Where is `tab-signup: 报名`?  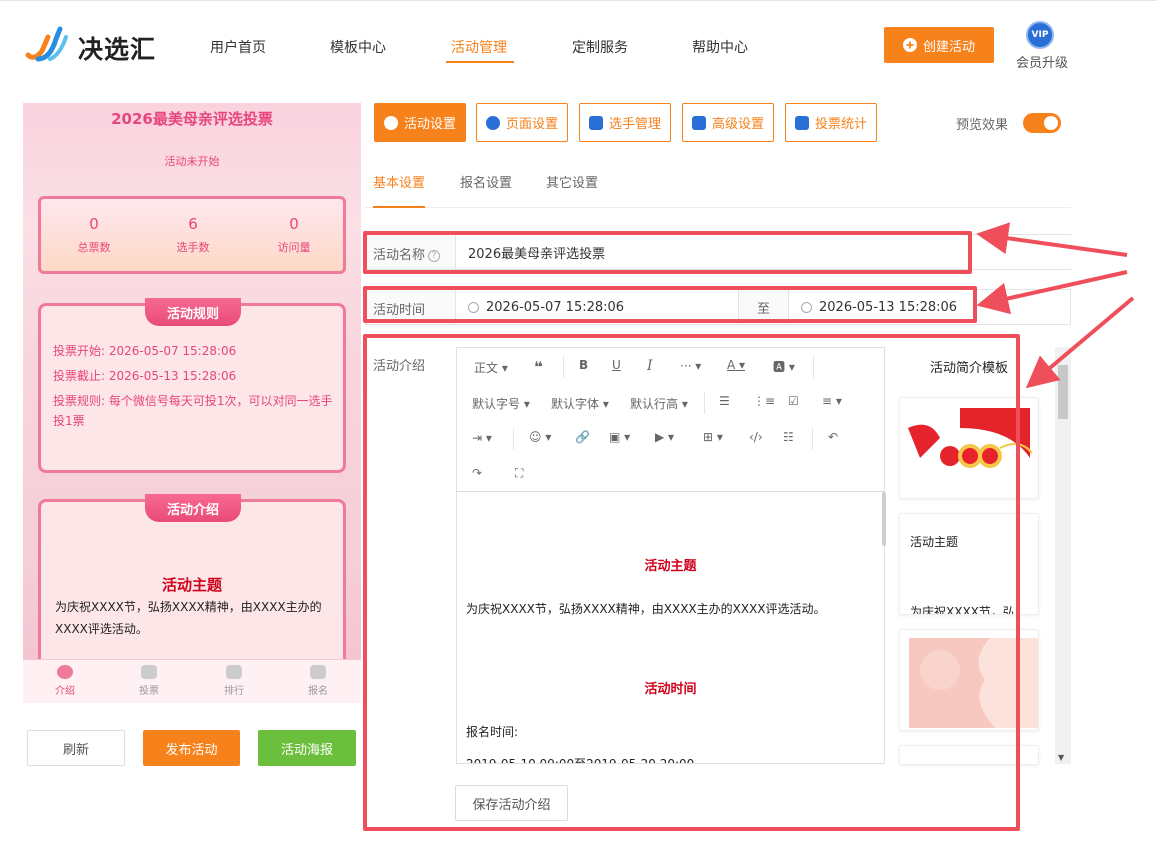
tab-signup: 报名 is located at coordinates (318, 681).